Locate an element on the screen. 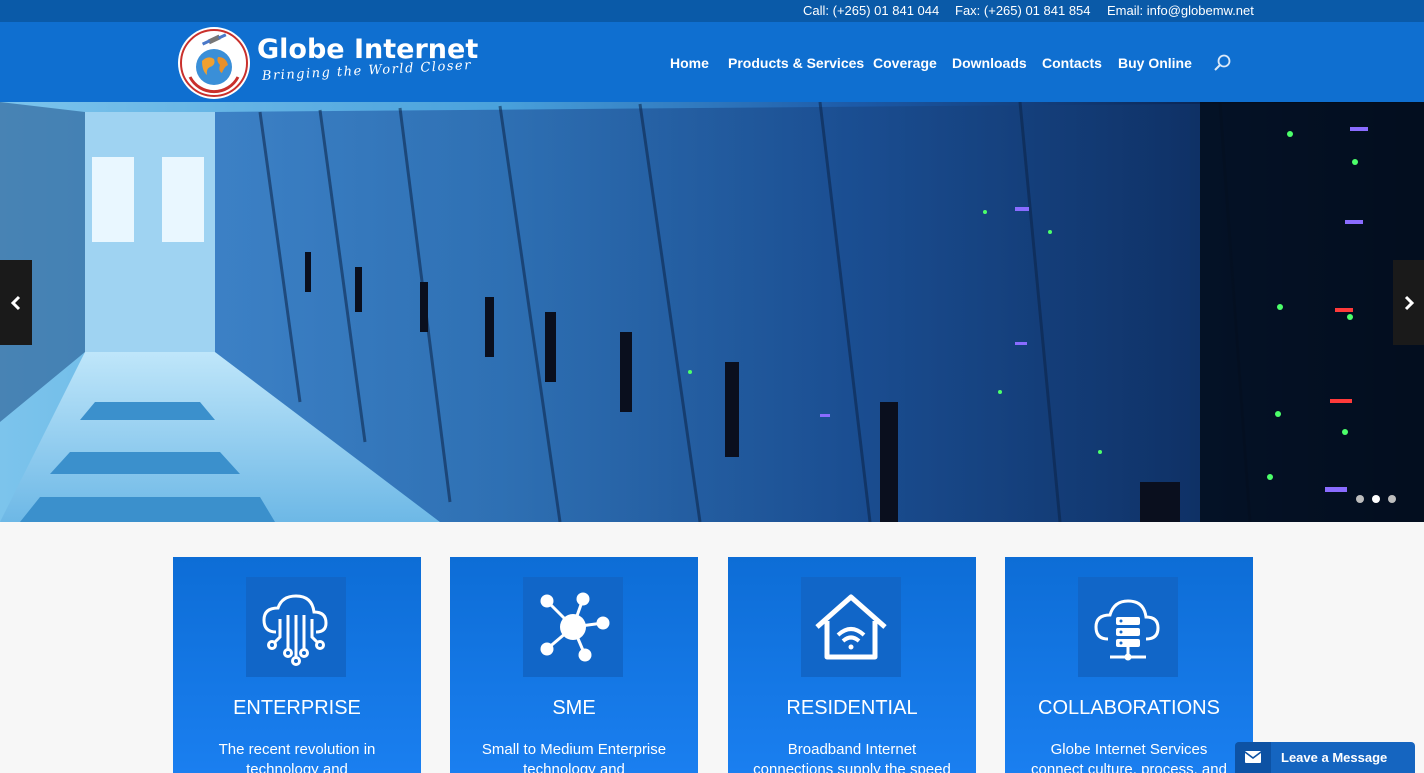 The height and width of the screenshot is (773, 1424). card-title: ENTERPRISE is located at coordinates (297, 708).